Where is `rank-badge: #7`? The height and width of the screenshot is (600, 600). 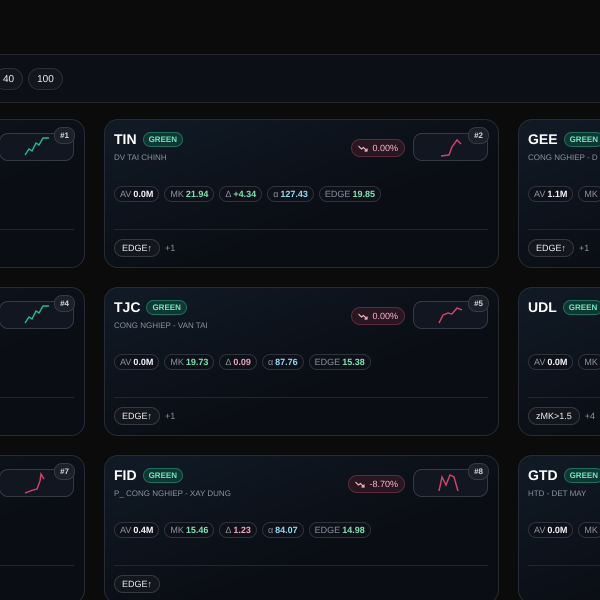
rank-badge: #7 is located at coordinates (64, 471).